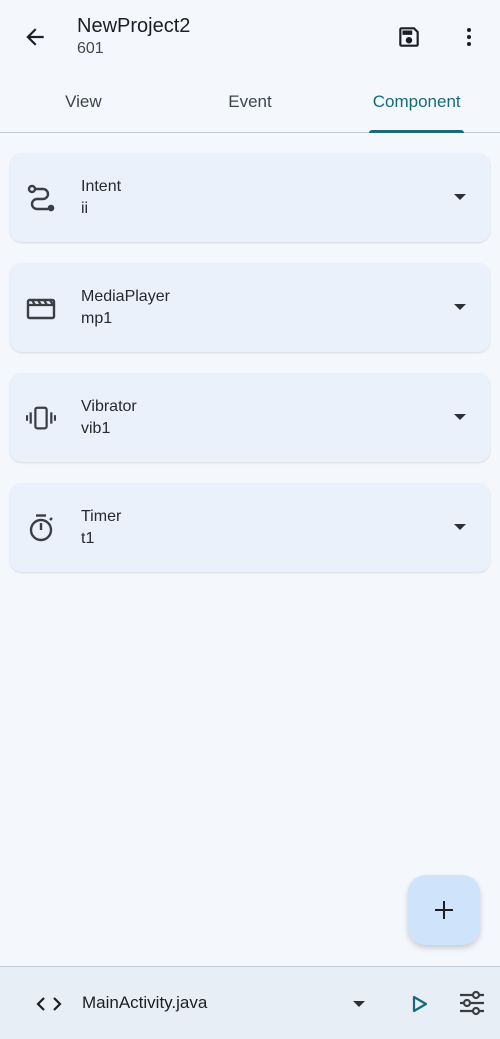 The width and height of the screenshot is (500, 1039). I want to click on route-icon, so click(41, 198).